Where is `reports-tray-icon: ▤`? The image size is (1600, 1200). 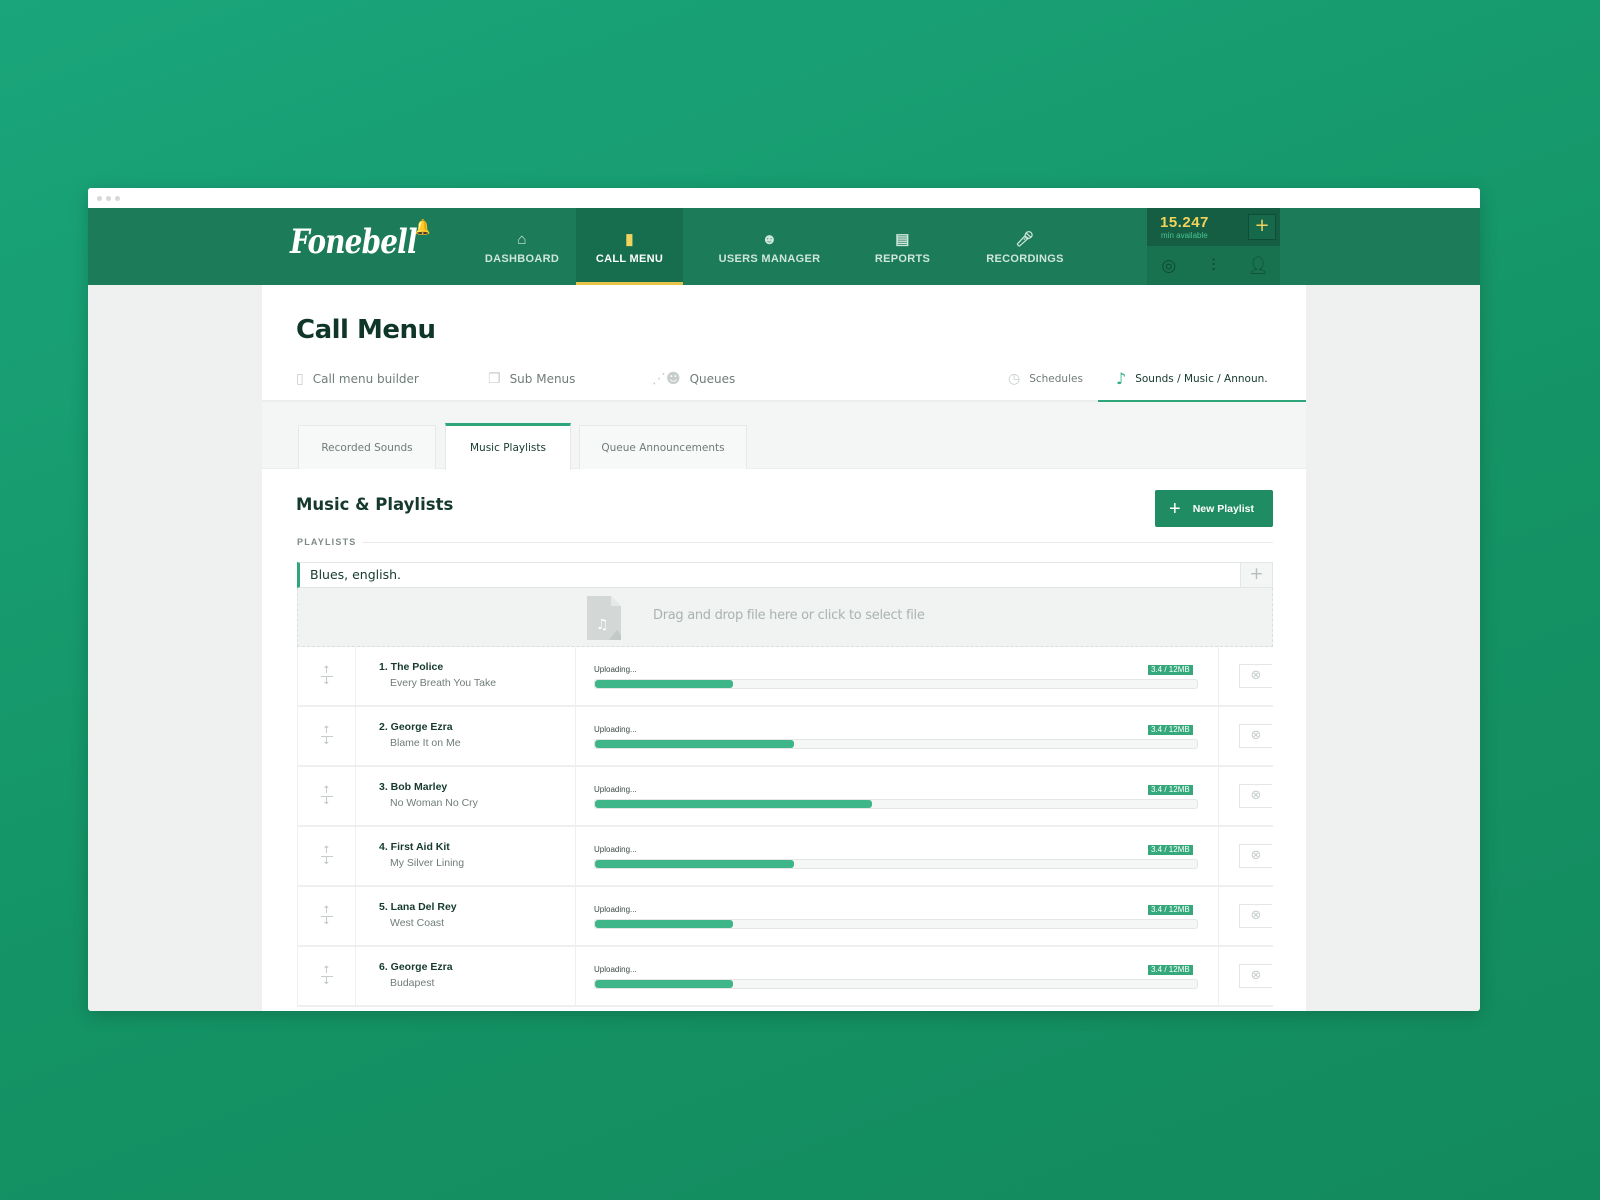
reports-tray-icon: ▤ is located at coordinates (902, 239).